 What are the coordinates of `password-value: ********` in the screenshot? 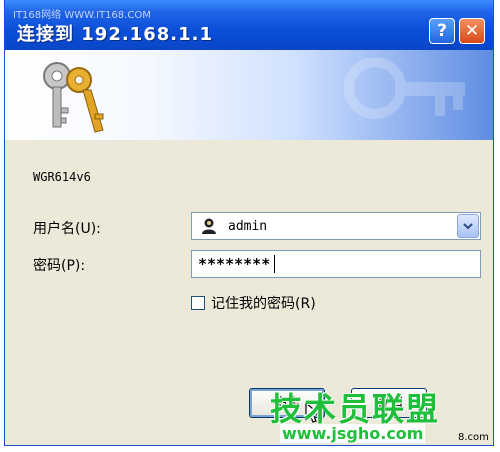 It's located at (234, 264).